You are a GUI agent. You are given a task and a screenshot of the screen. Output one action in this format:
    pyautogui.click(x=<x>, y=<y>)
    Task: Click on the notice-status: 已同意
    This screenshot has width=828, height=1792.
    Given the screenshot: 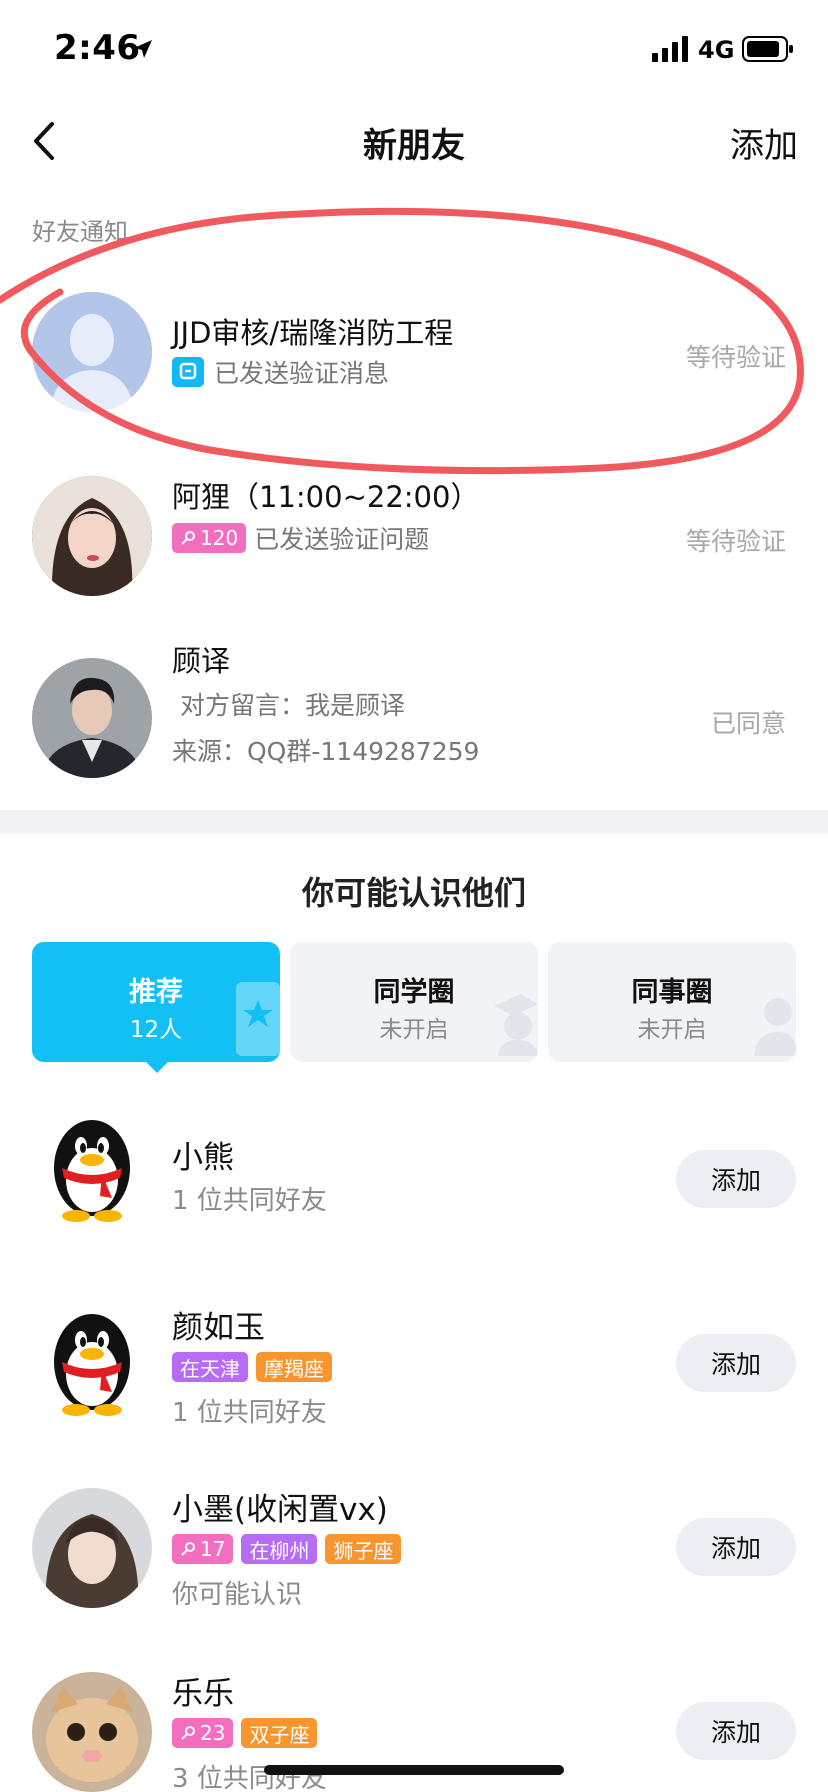 What is the action you would take?
    pyautogui.click(x=748, y=723)
    